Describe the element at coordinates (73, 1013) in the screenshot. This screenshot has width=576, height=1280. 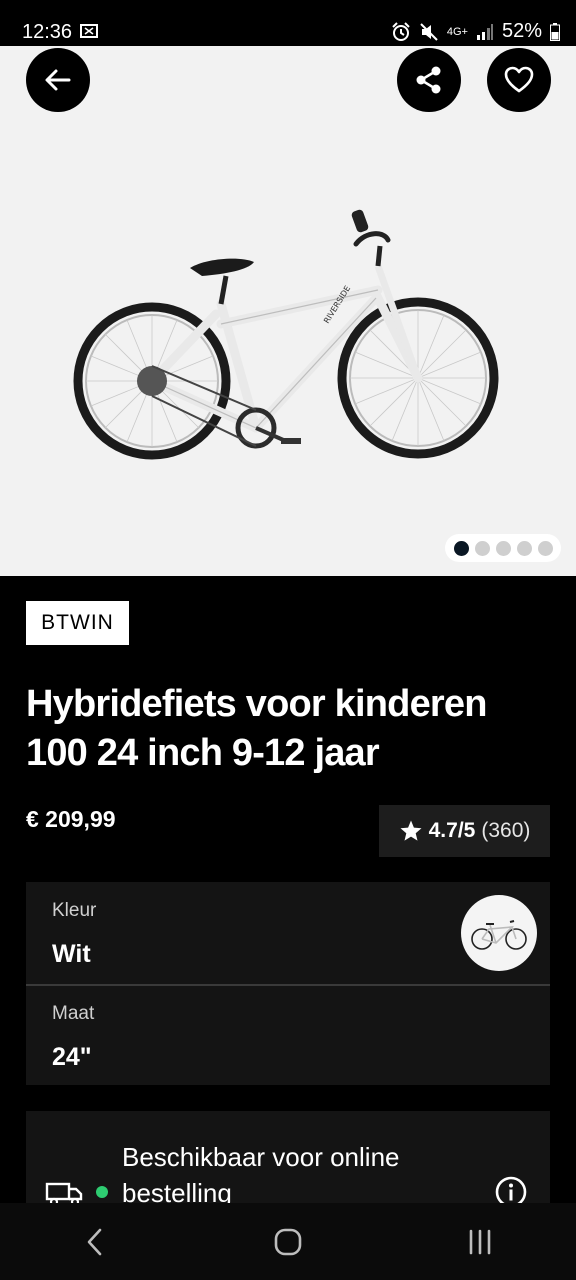
I see `size-label: Maat` at that location.